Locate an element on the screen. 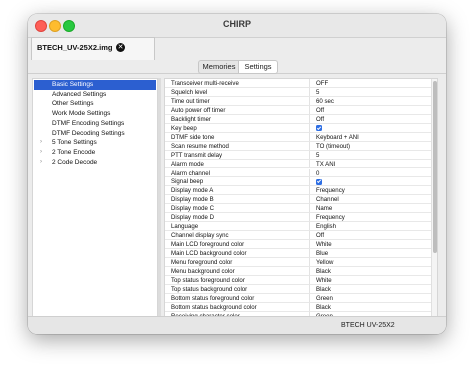 The image size is (474, 370). setting-row: Squelch level 5 is located at coordinates (298, 92).